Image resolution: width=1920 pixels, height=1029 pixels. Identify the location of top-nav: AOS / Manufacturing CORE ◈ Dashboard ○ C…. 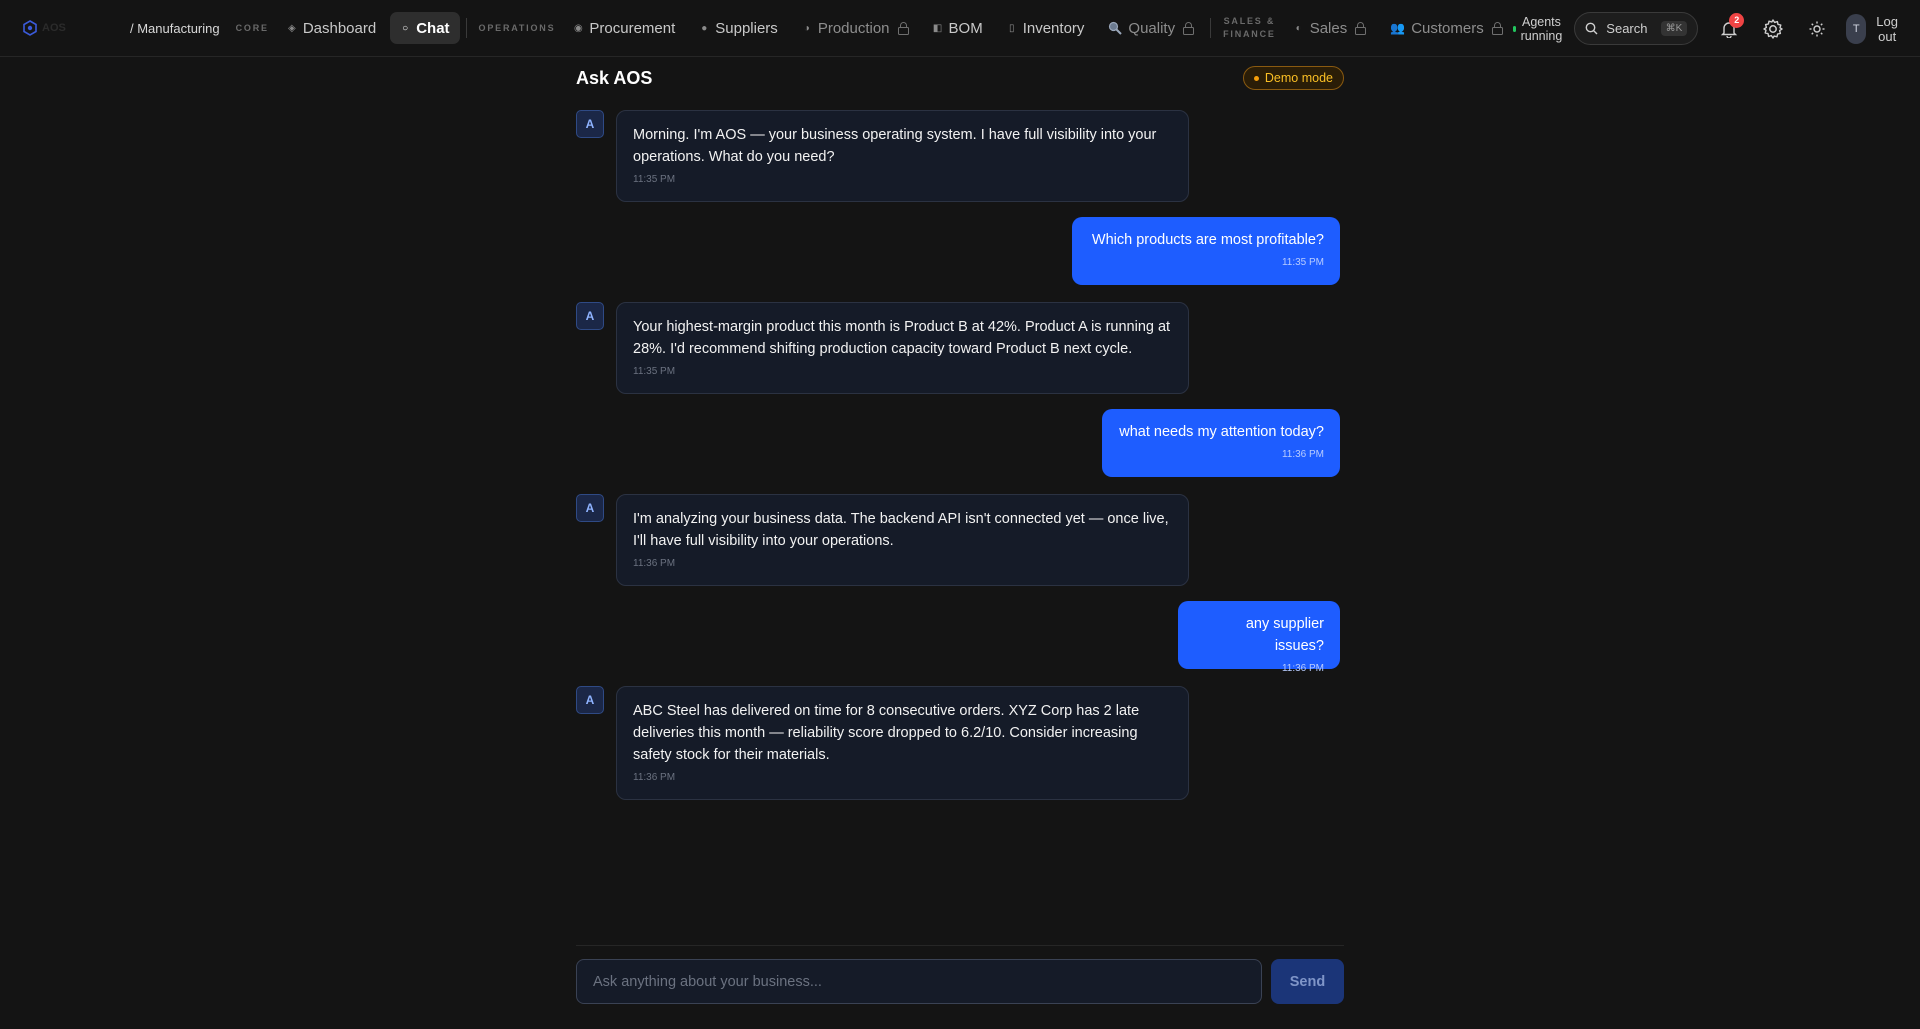
(960, 28).